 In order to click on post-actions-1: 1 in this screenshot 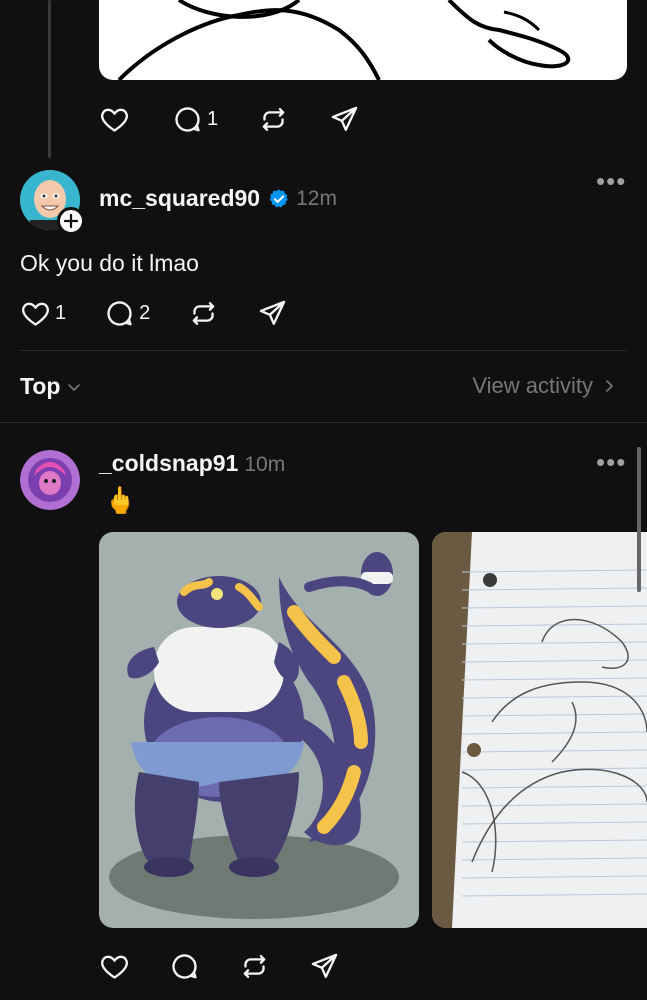, I will do `click(229, 119)`.